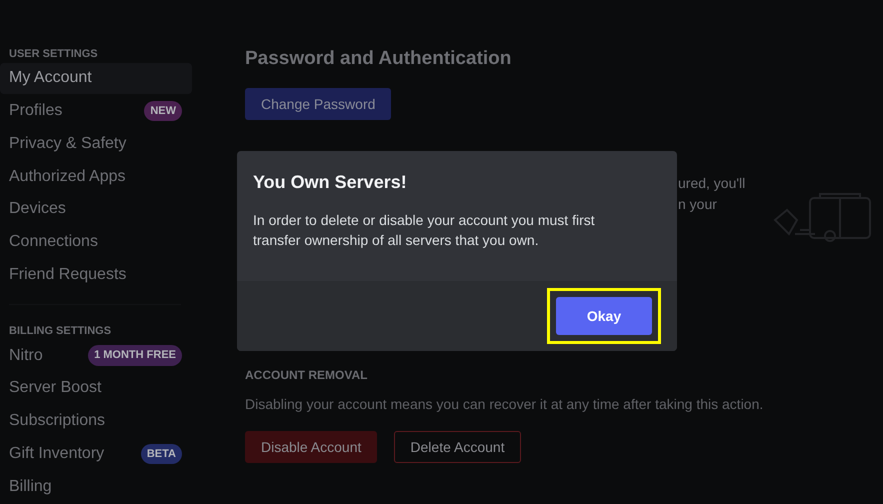 This screenshot has width=883, height=504. I want to click on sidebar-item: Devices, so click(96, 209).